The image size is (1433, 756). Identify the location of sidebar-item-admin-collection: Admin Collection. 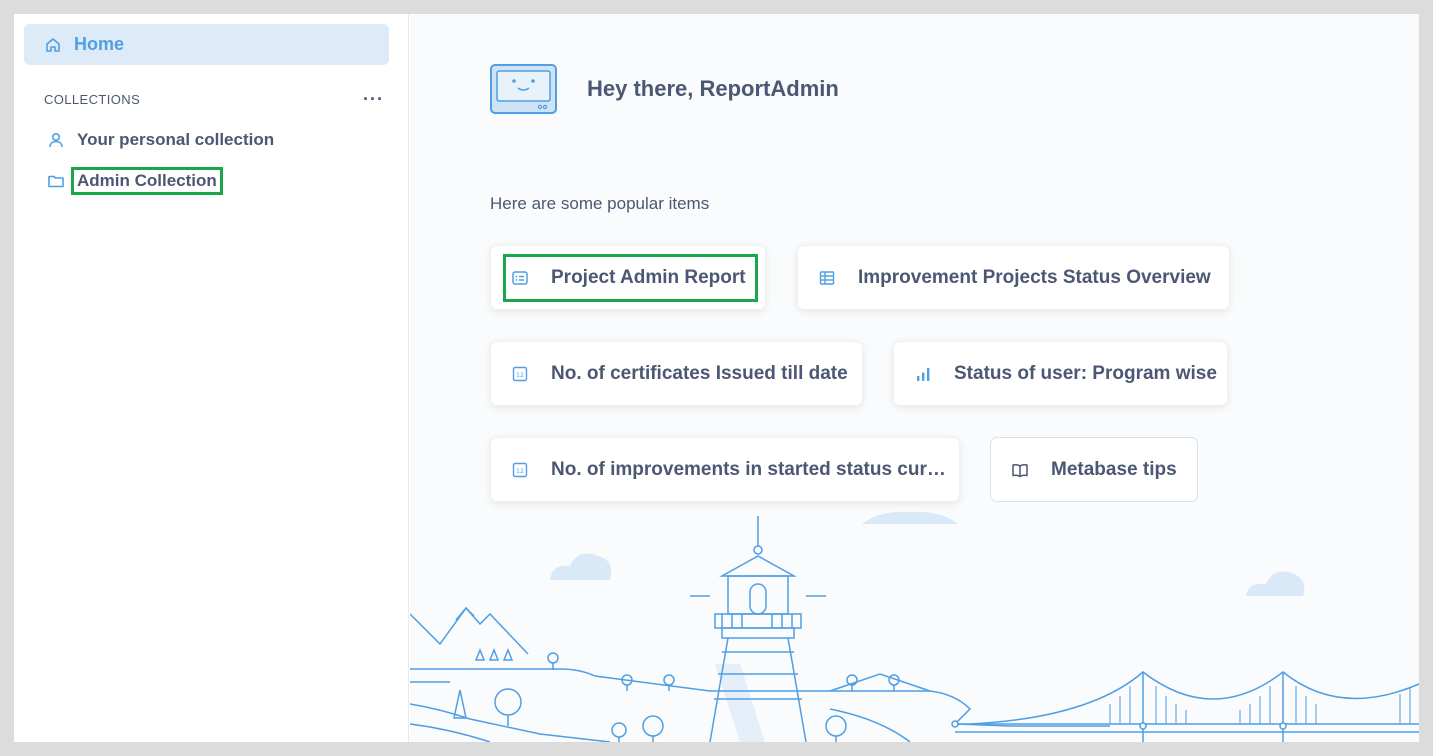
(135, 181).